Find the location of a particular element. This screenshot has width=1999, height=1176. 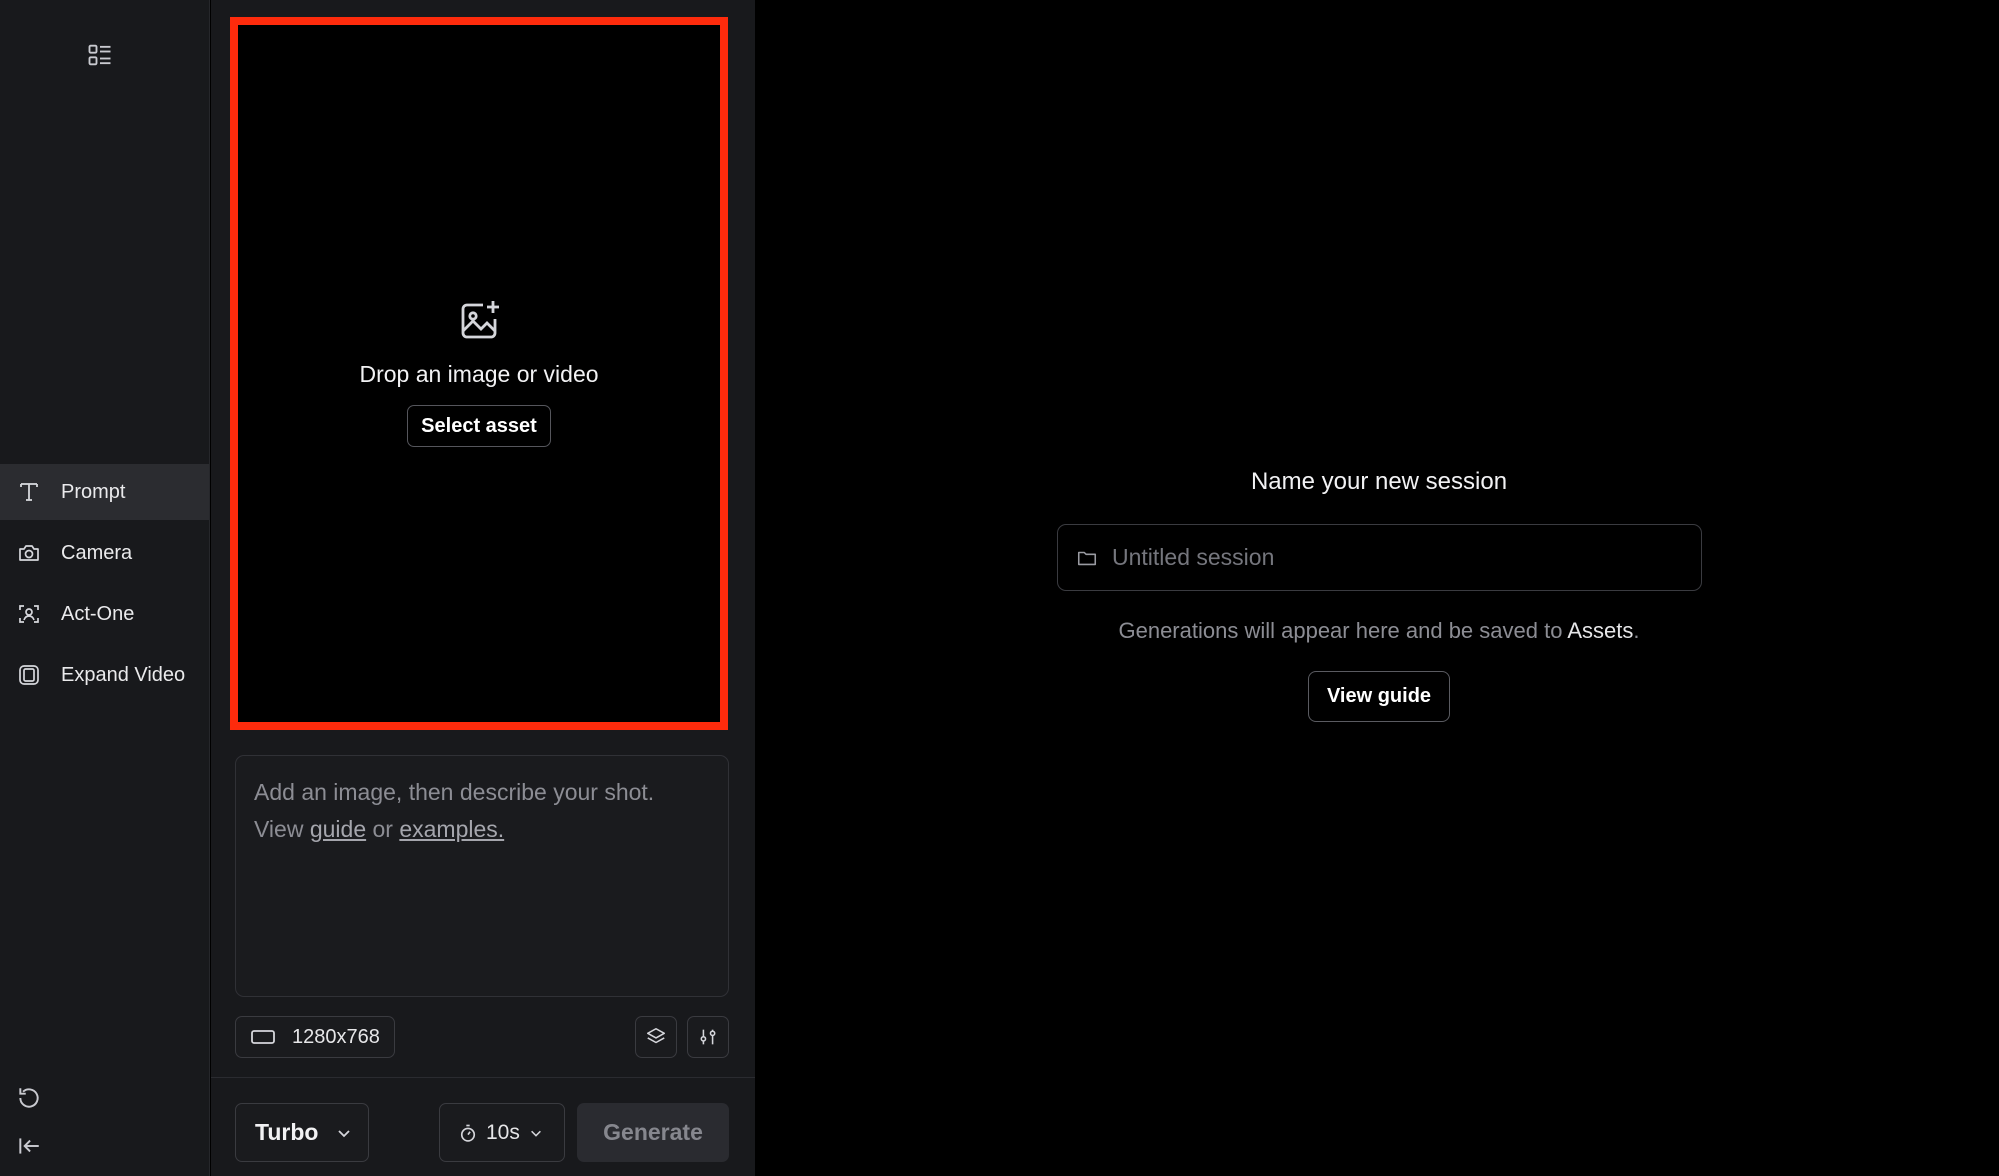

nav-item-expand-video: Expand Video is located at coordinates (104, 675).